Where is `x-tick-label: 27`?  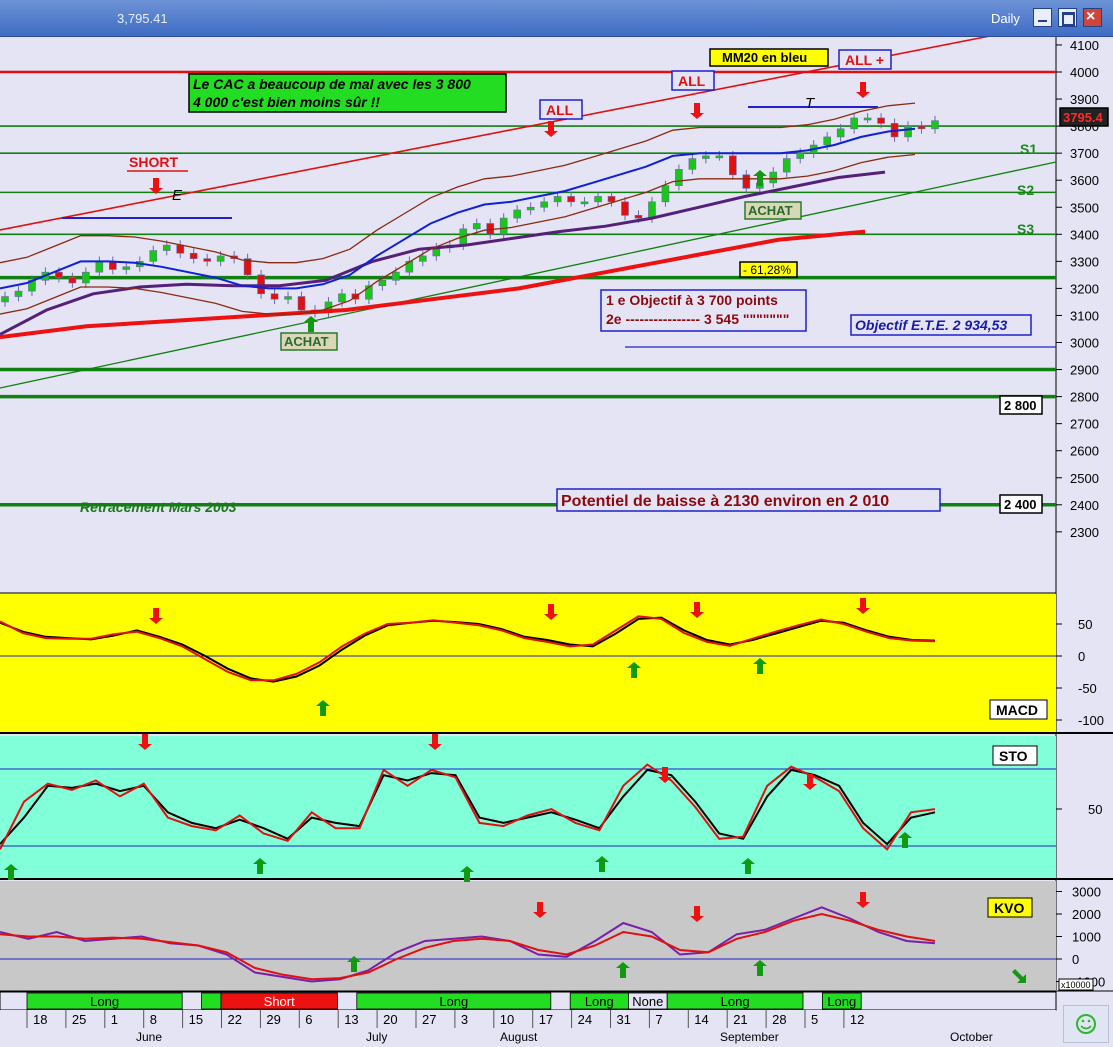 x-tick-label: 27 is located at coordinates (429, 1019).